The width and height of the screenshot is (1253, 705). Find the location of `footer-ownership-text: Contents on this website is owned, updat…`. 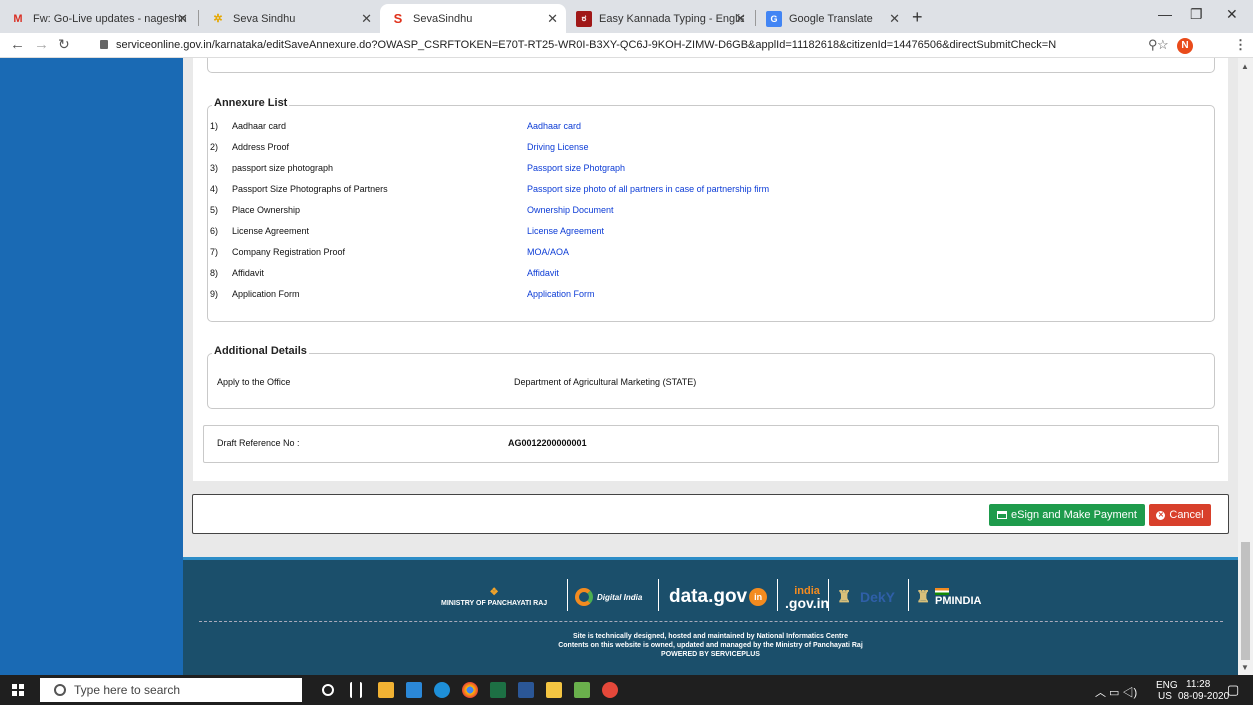

footer-ownership-text: Contents on this website is owned, updat… is located at coordinates (710, 645).